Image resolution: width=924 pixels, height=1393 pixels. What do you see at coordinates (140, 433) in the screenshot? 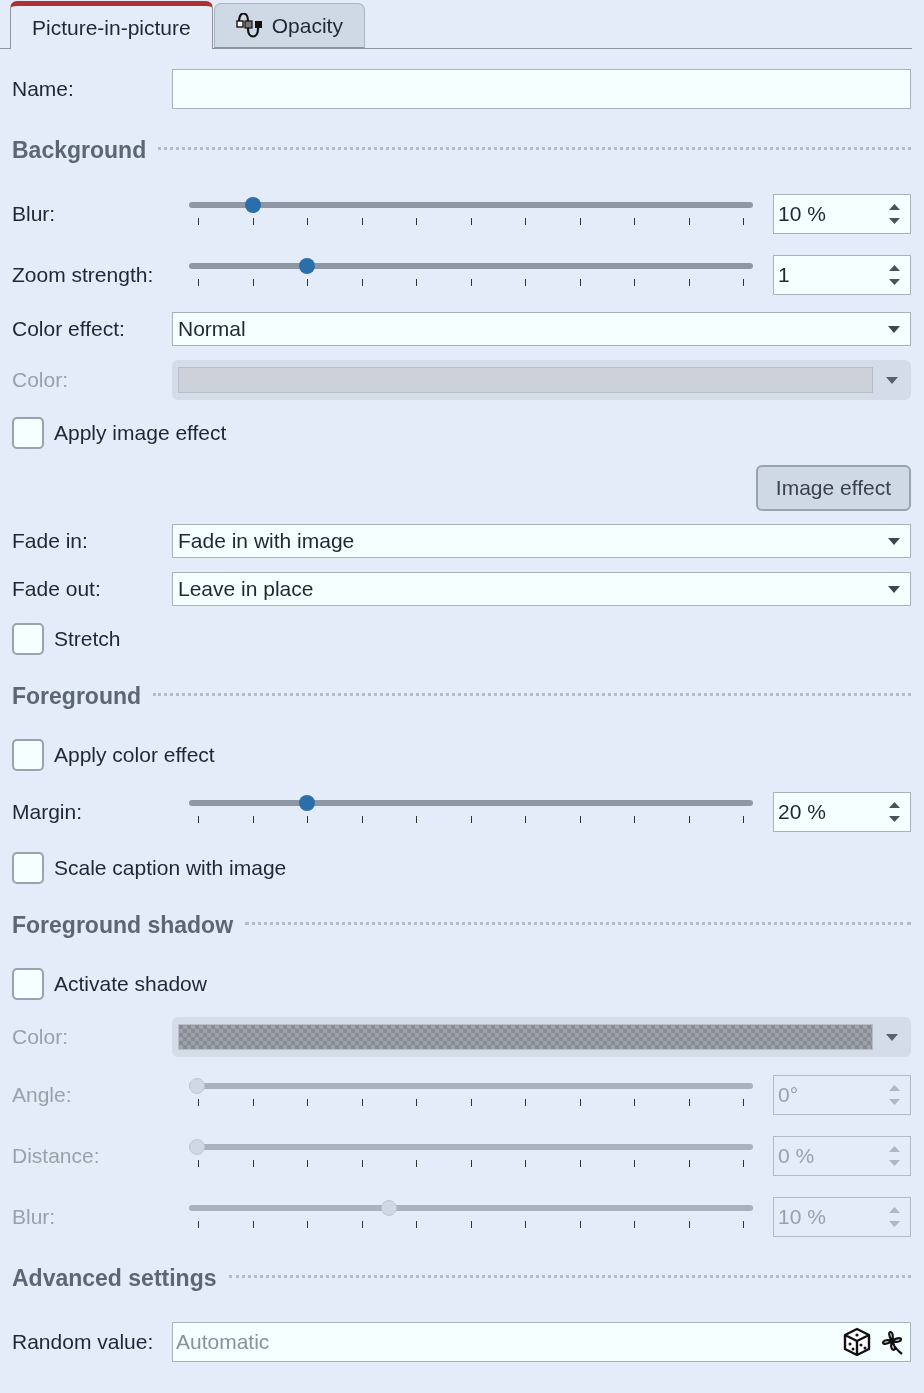
I see `checkbox-label: Apply image effect` at bounding box center [140, 433].